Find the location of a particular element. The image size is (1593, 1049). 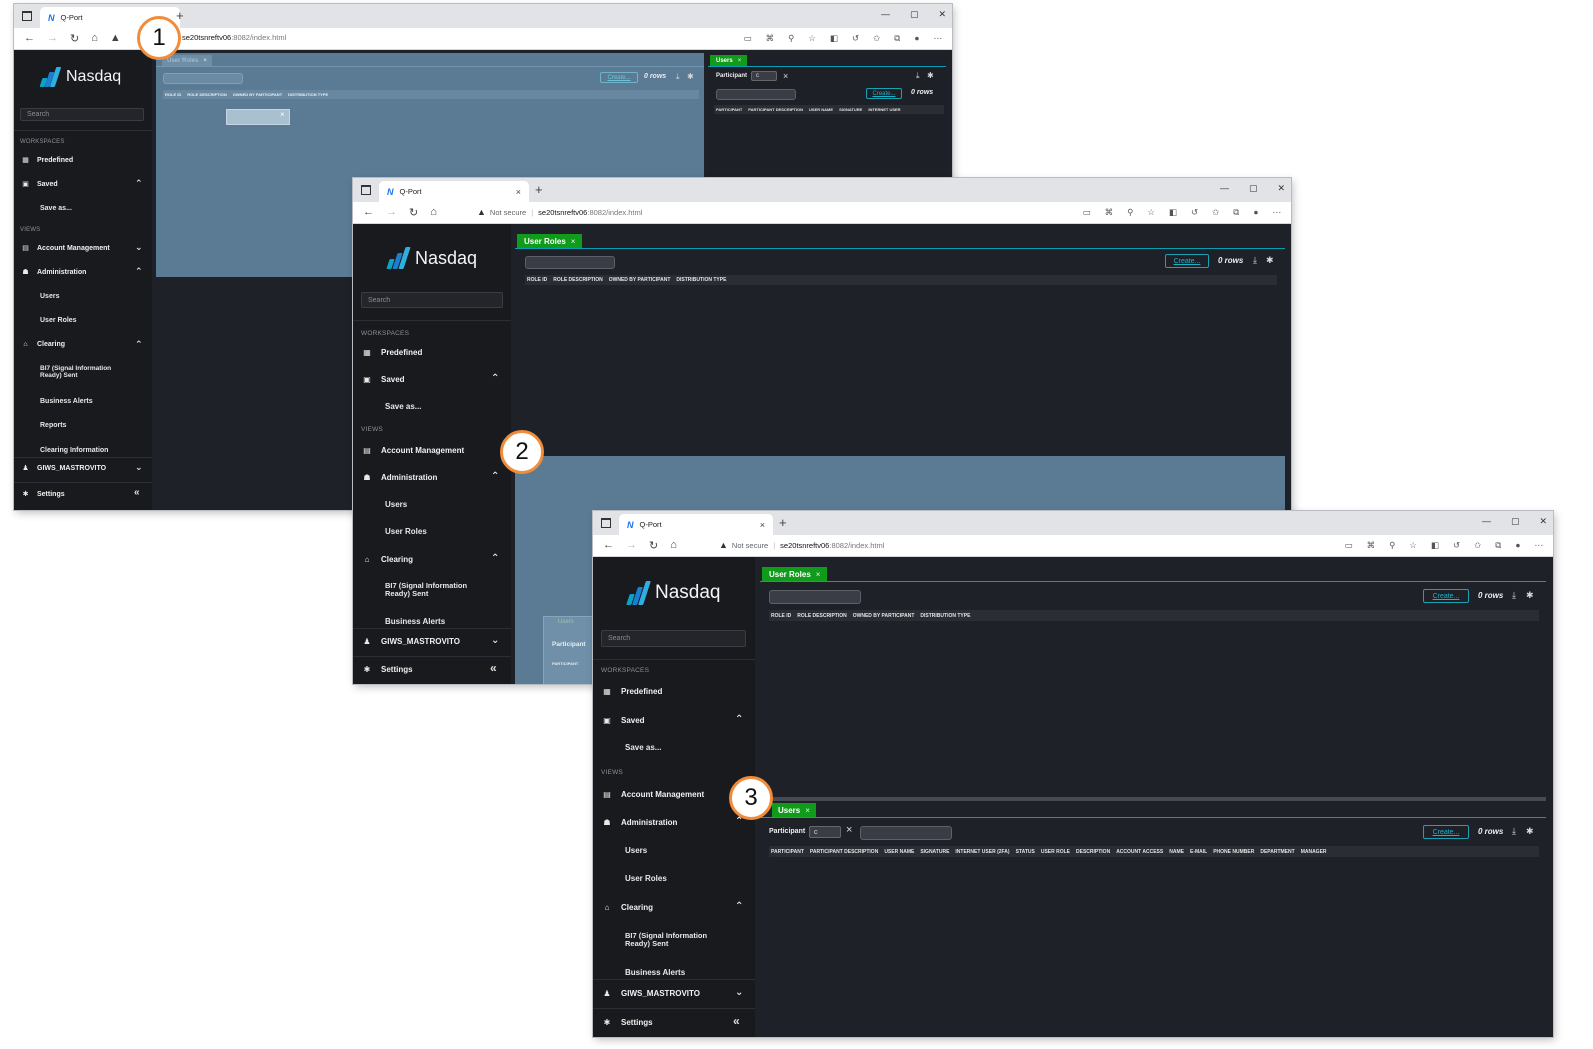

gear-icon: ✱ is located at coordinates (1530, 595).